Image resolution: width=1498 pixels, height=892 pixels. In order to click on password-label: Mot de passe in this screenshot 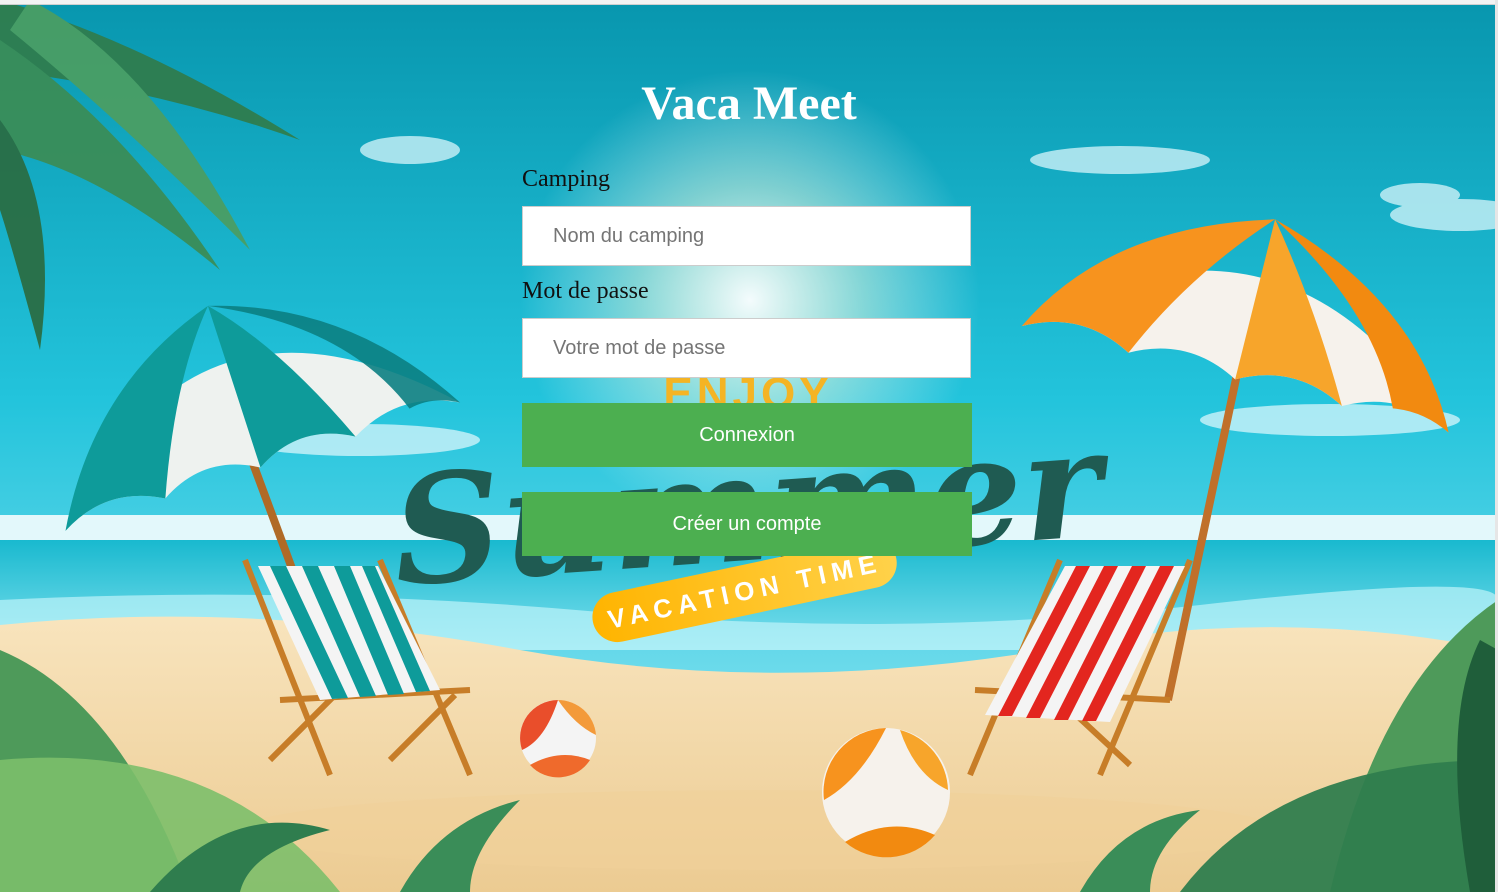, I will do `click(585, 291)`.